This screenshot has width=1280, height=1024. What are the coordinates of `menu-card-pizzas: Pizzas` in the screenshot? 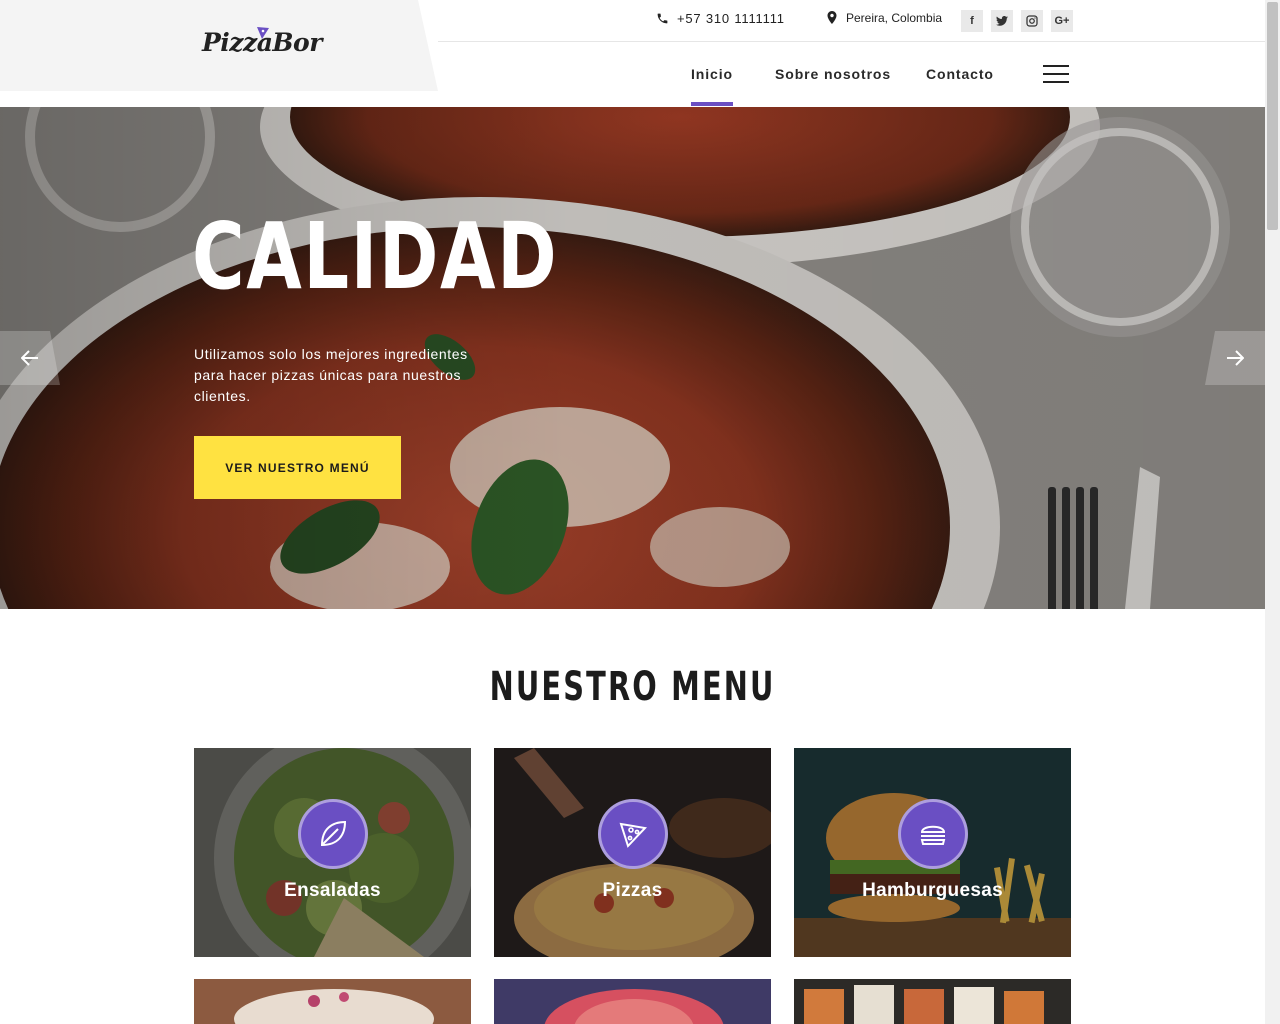 It's located at (632, 852).